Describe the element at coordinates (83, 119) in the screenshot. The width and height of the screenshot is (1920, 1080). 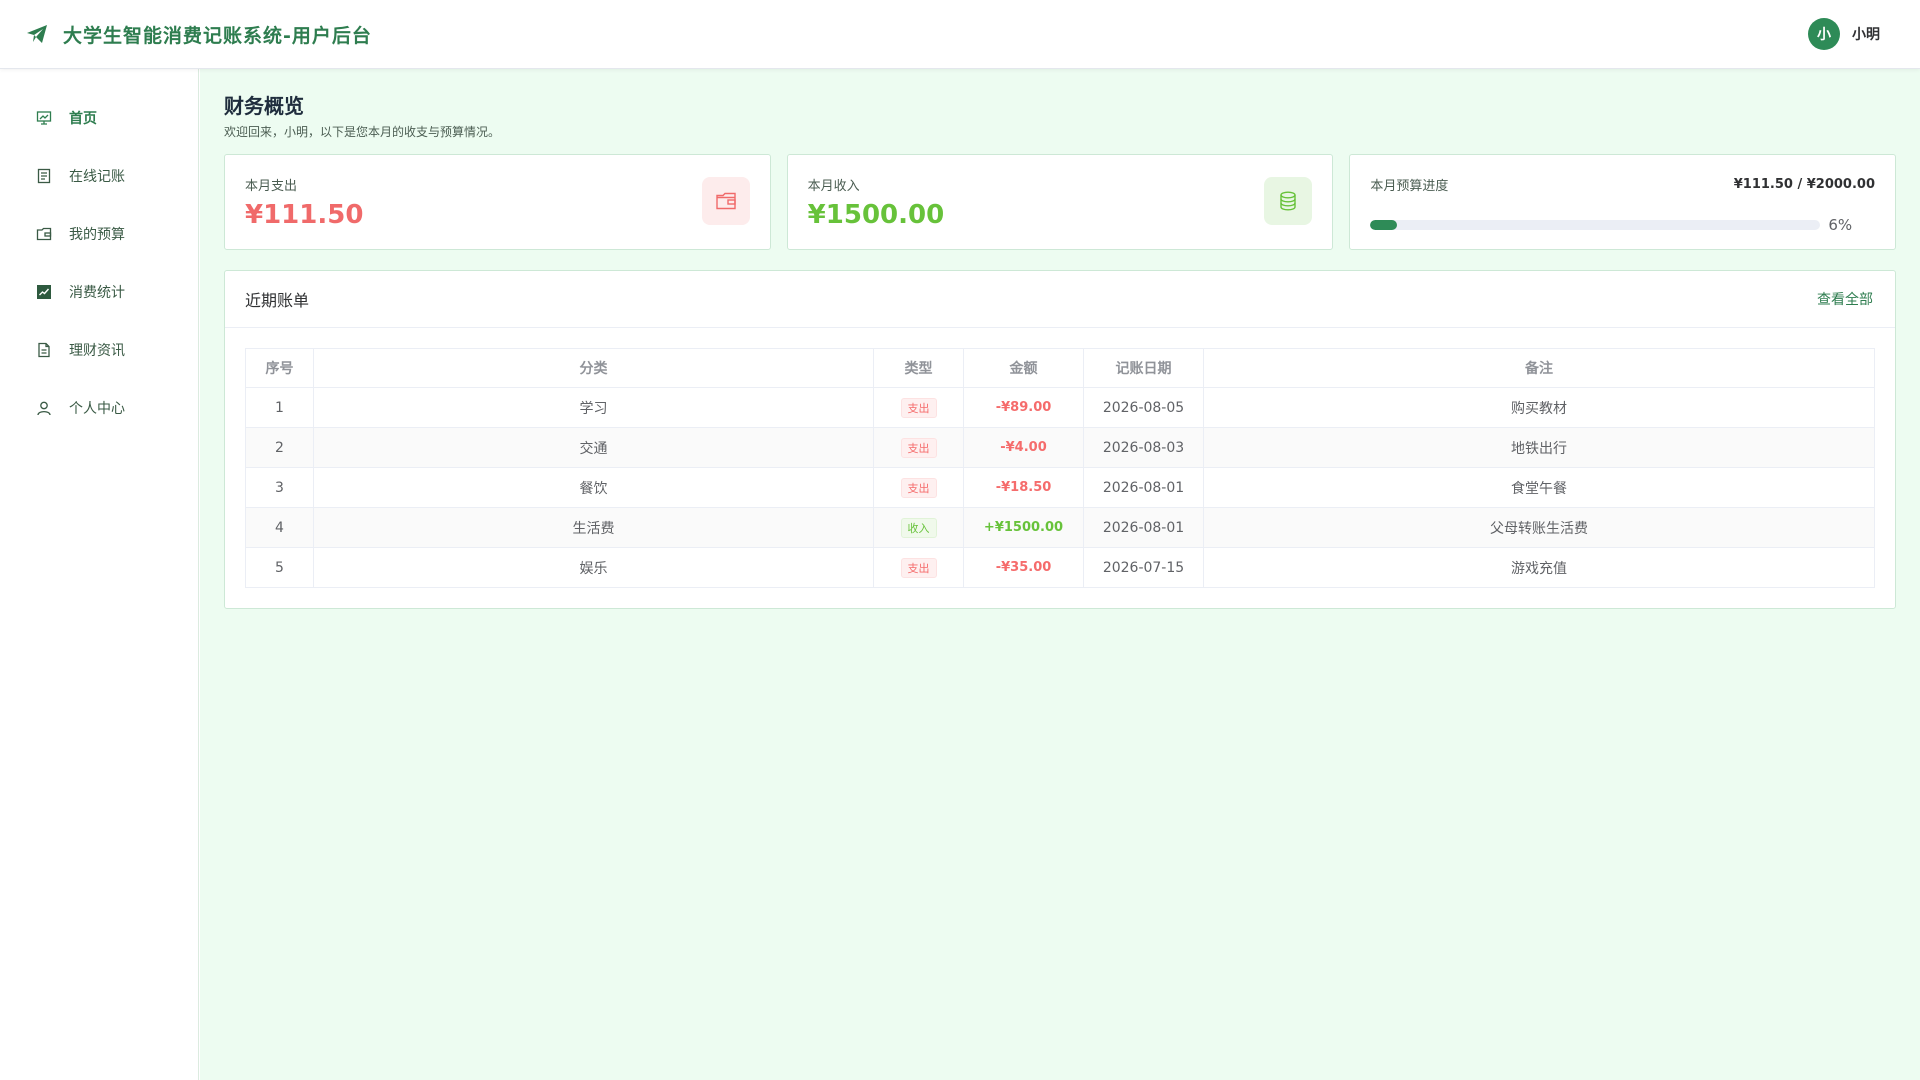
I see `sidebar-item-label: 首页` at that location.